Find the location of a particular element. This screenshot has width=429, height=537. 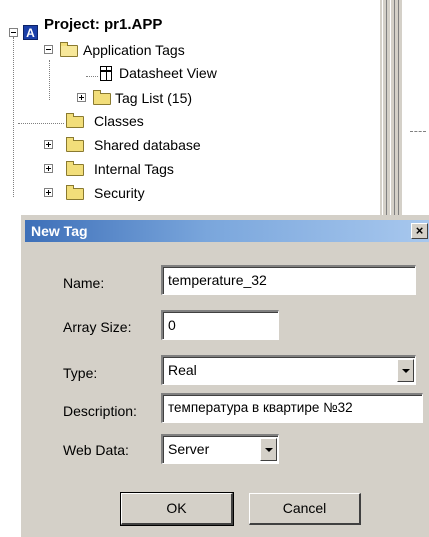

array-size-field: 0 is located at coordinates (220, 325).